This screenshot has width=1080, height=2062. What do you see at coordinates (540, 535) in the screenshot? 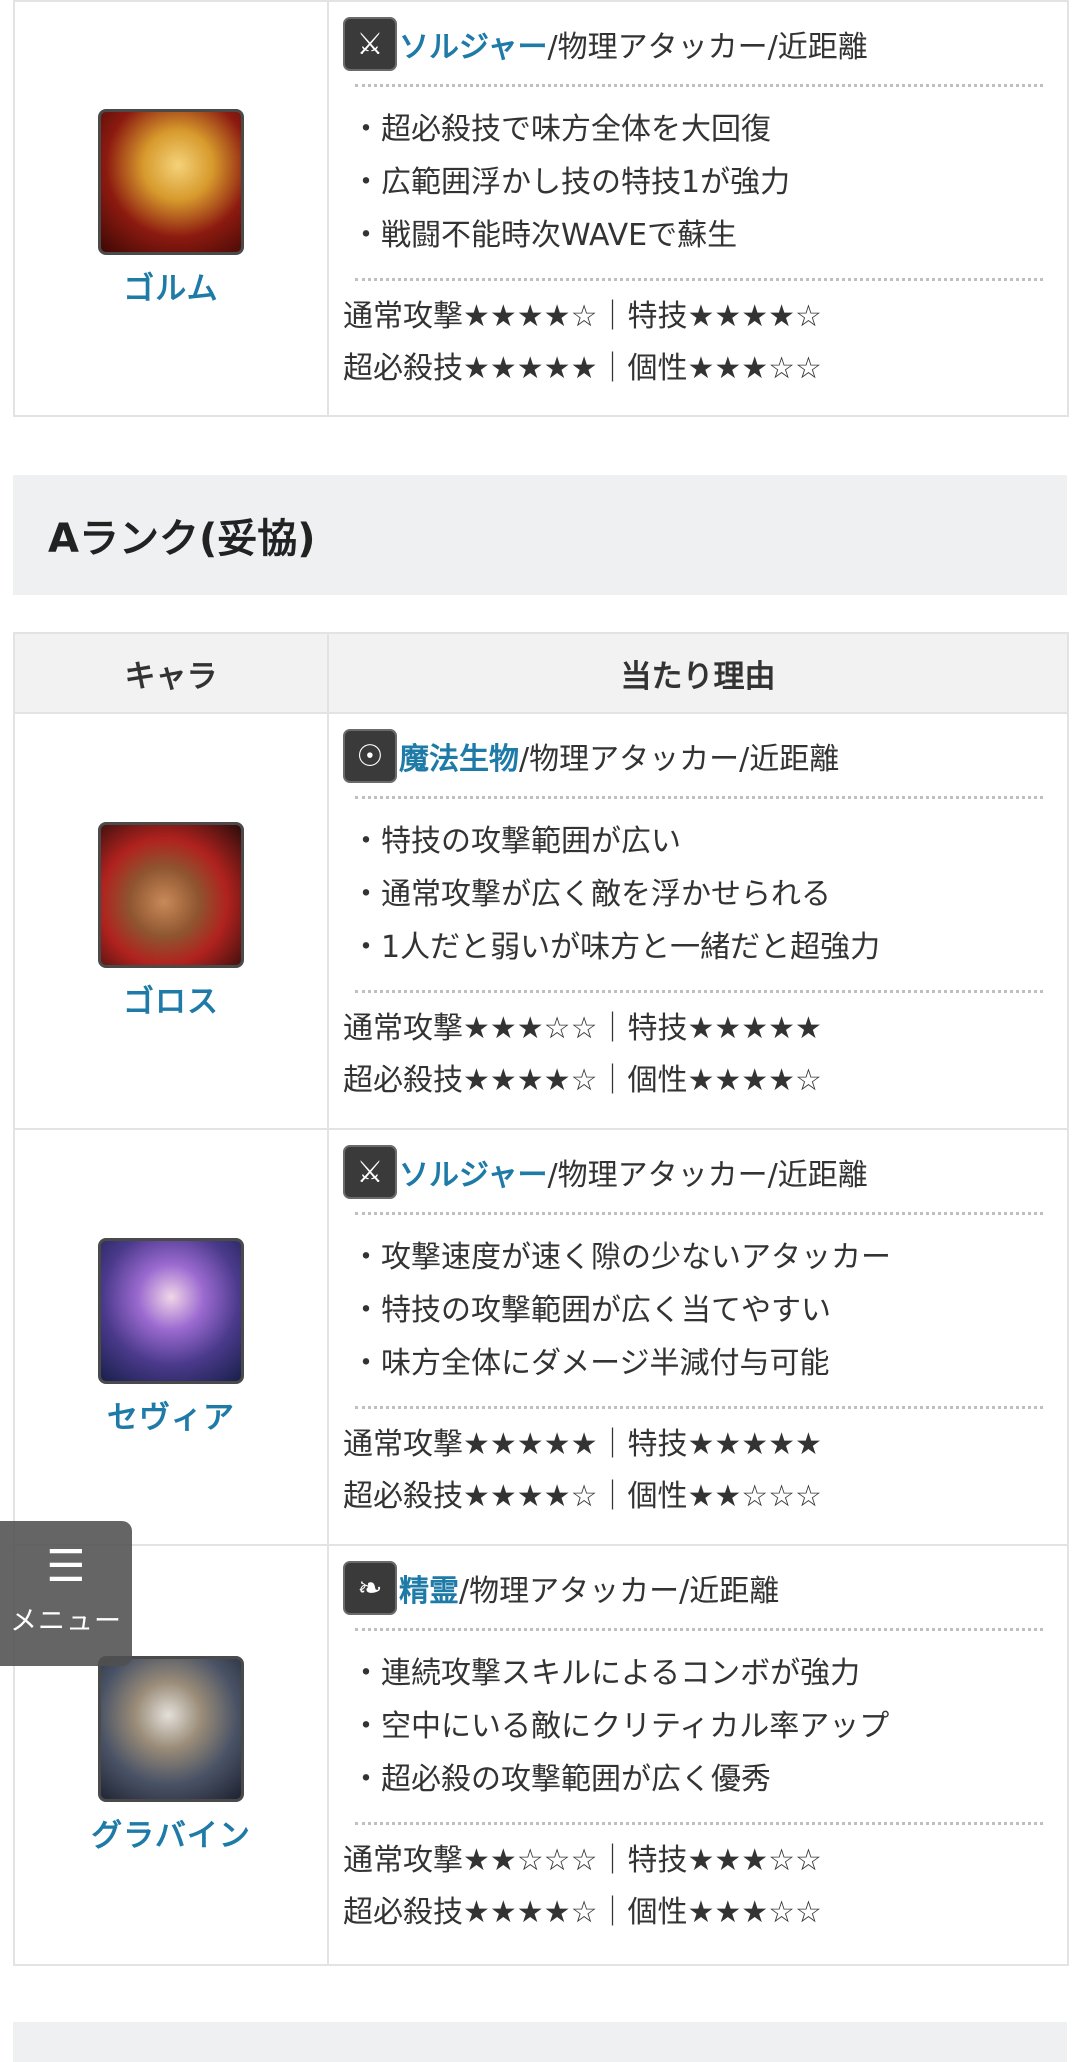
I see `section-heading: Aランク(妥協)` at bounding box center [540, 535].